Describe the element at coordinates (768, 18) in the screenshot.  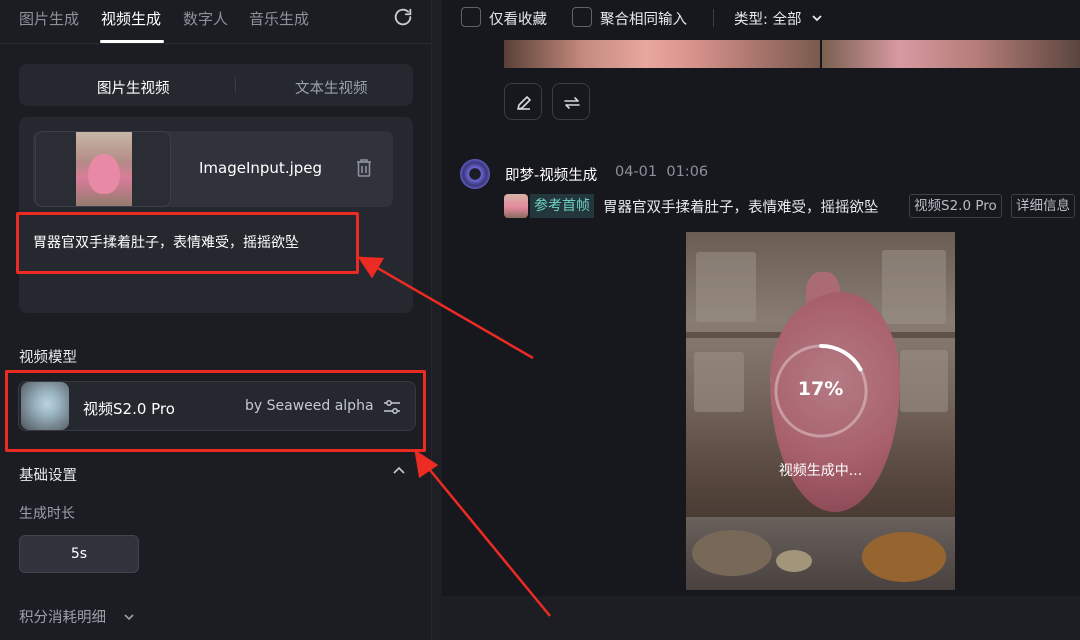
I see `type-filter: 类型: 全部` at that location.